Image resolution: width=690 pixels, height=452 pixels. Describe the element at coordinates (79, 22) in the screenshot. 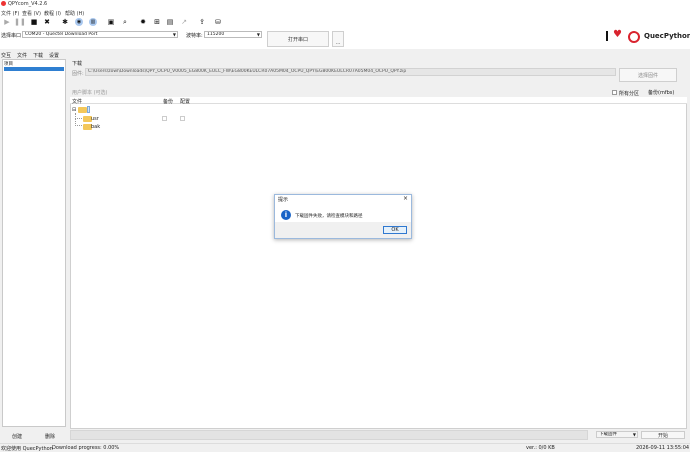

I see `circle-tool-icon: ◉` at that location.